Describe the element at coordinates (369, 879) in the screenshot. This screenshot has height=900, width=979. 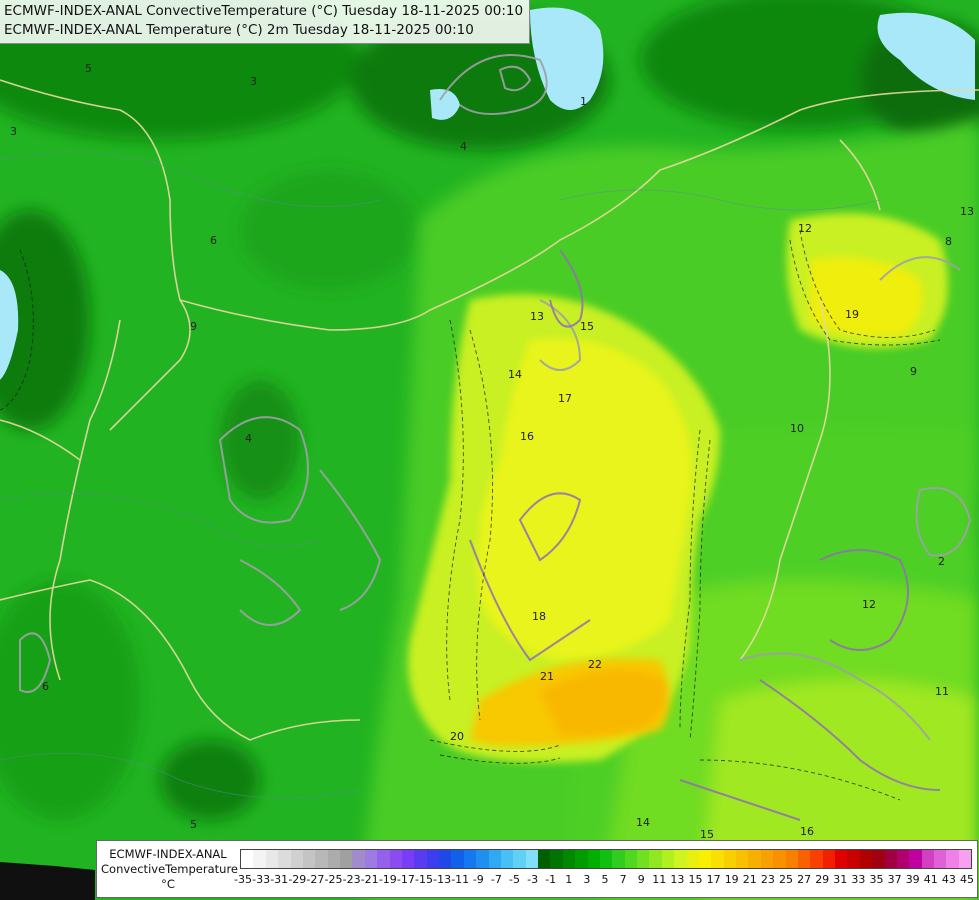
I see `legend-tick-label: -21` at that location.